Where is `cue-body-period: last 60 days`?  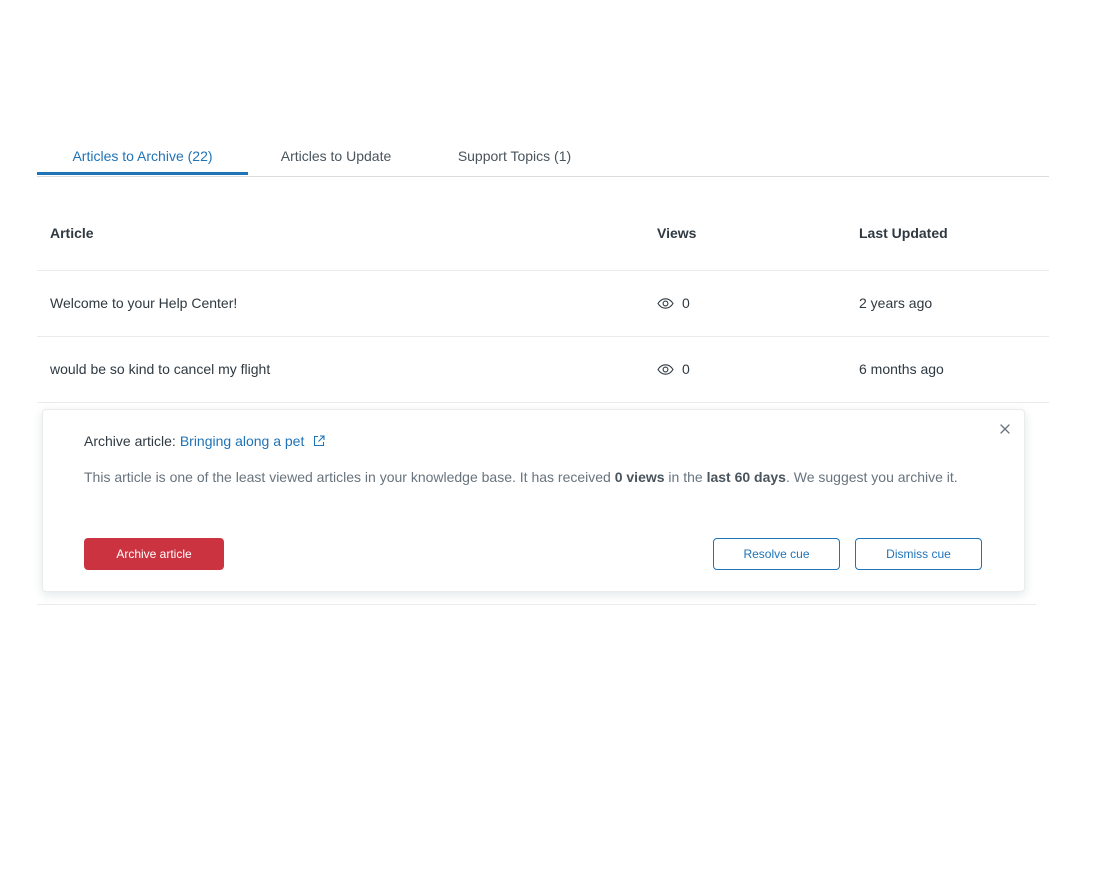
cue-body-period: last 60 days is located at coordinates (746, 477).